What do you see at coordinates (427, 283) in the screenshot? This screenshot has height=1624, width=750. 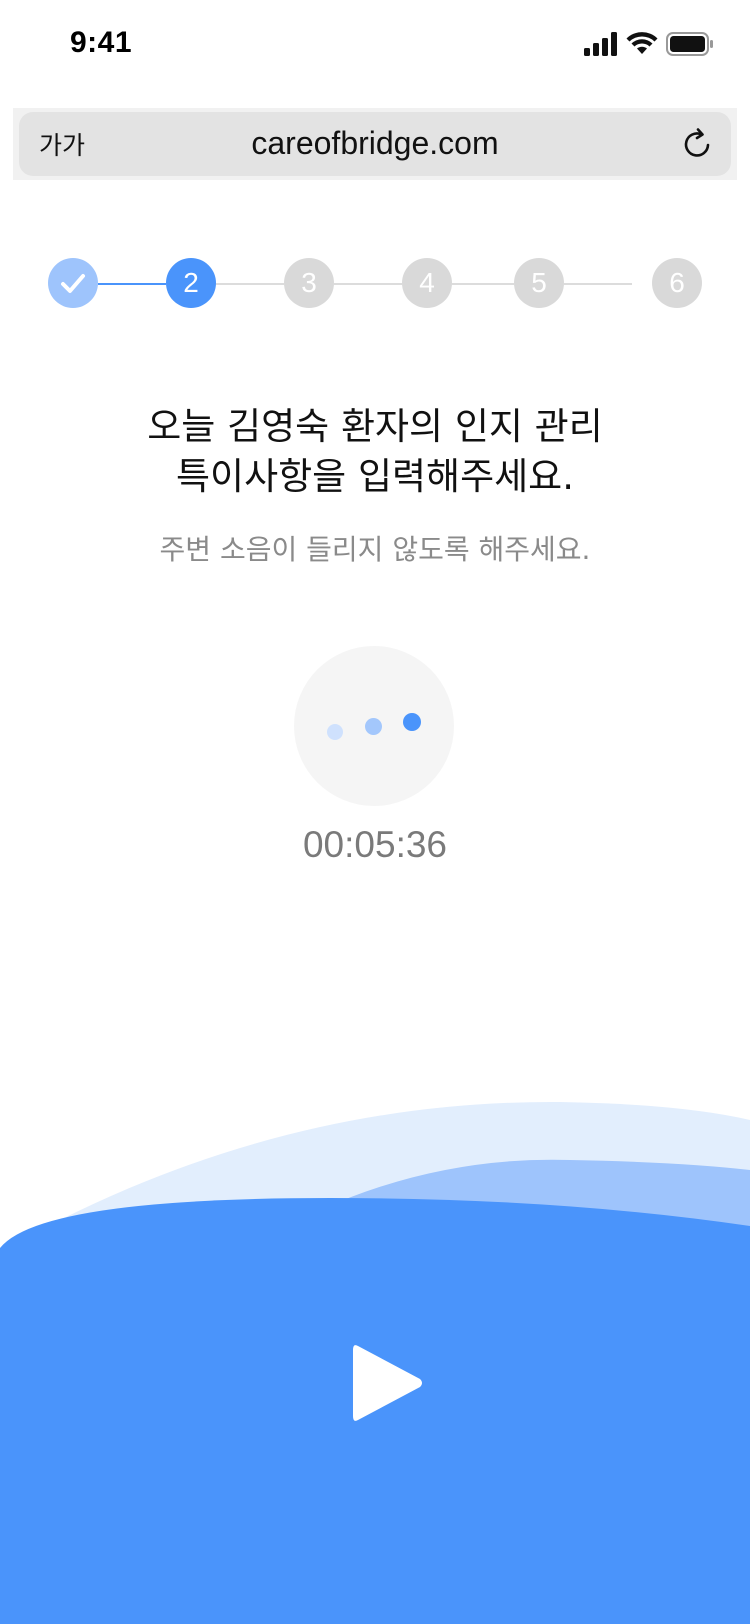 I see `step-4: 4` at bounding box center [427, 283].